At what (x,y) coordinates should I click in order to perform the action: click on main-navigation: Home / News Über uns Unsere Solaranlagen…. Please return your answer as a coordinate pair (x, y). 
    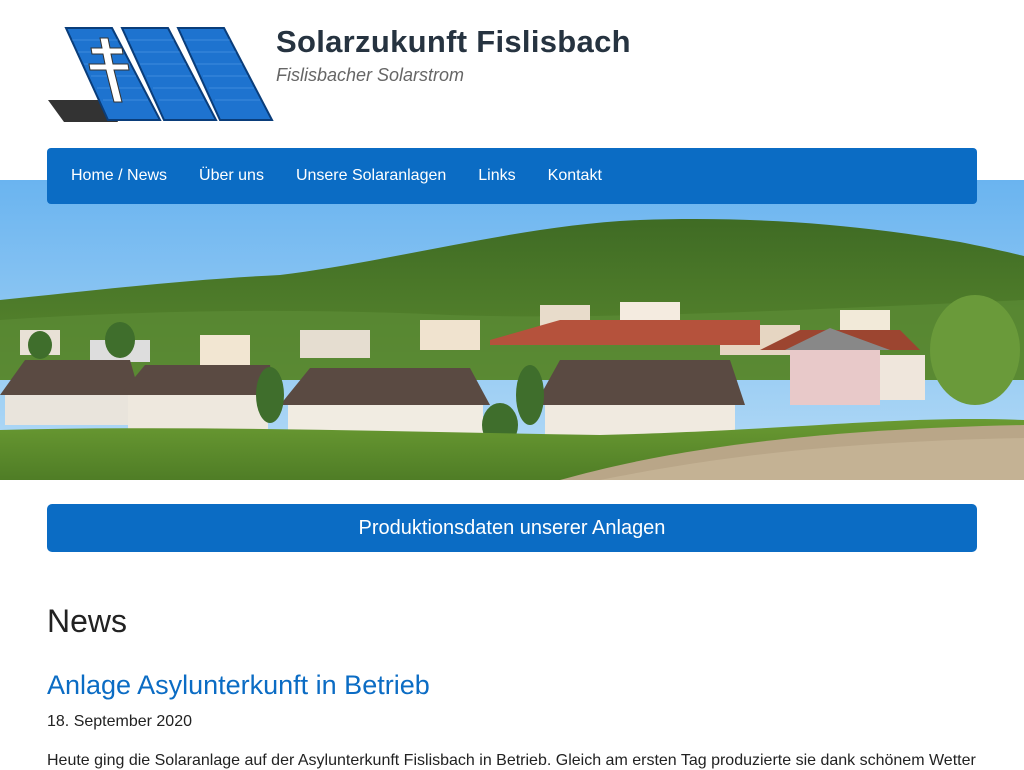
    Looking at the image, I should click on (512, 176).